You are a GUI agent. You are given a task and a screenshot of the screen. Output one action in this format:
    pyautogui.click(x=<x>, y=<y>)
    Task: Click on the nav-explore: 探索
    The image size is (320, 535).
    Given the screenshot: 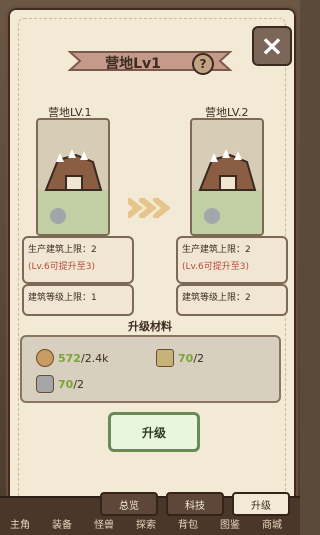 What is the action you would take?
    pyautogui.click(x=146, y=523)
    